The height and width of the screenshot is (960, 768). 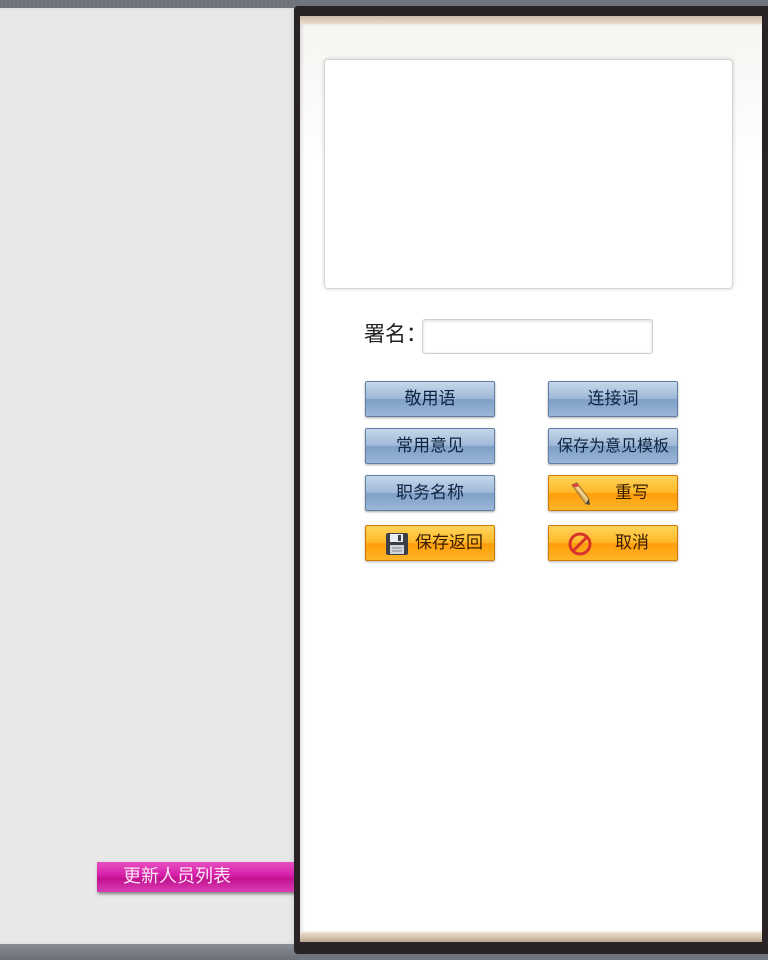 I want to click on save-as-template-button-label: 保存为意见模板, so click(x=612, y=445).